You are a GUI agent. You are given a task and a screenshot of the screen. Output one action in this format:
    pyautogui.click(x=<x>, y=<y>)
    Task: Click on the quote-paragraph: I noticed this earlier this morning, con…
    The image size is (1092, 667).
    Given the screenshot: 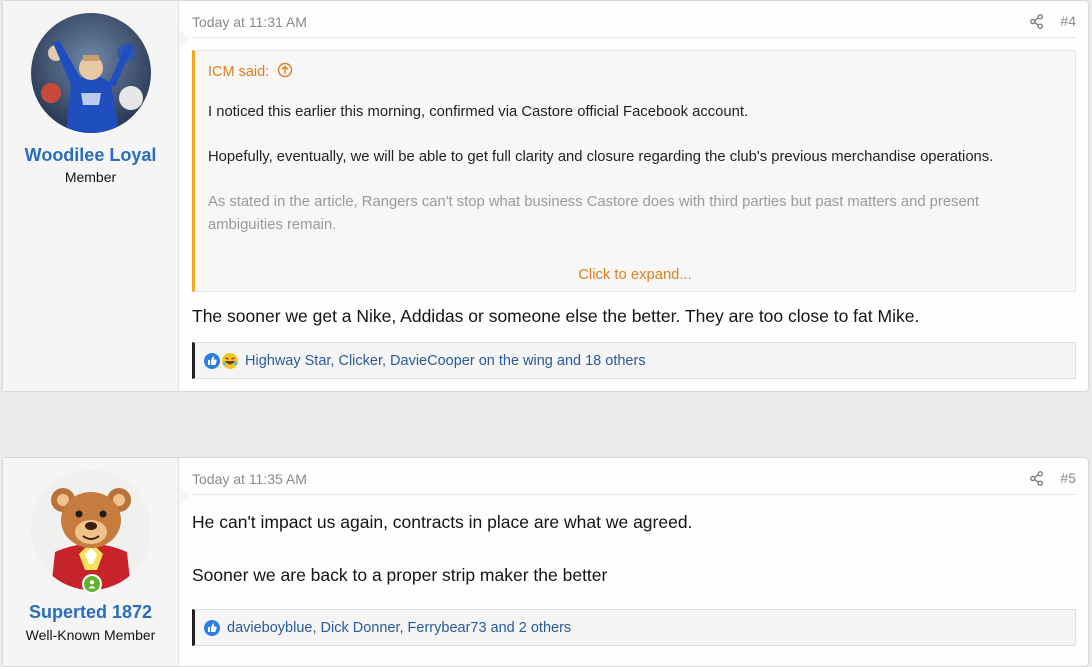 What is the action you would take?
    pyautogui.click(x=478, y=112)
    